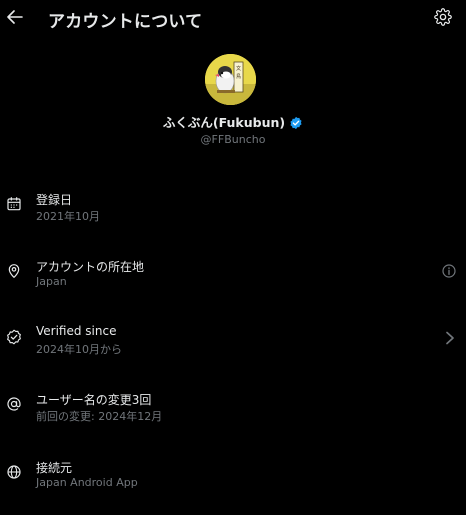  I want to click on info-row-username-changes: ユーザー名の変更3回 前回の変更: 2024年12月, so click(233, 419).